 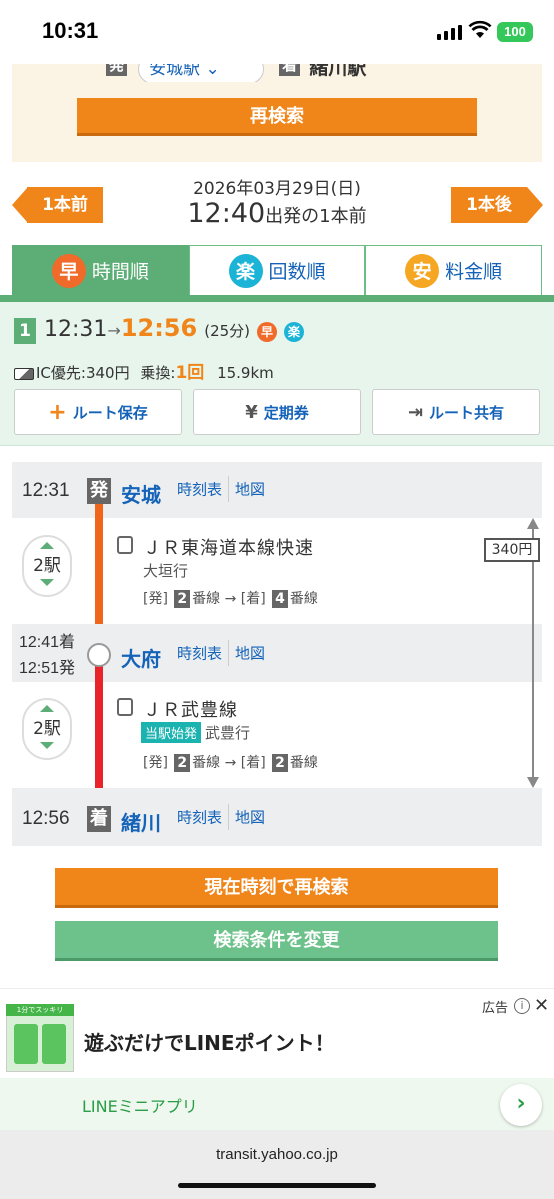 I want to click on easy-badge-icon: 楽, so click(x=294, y=332).